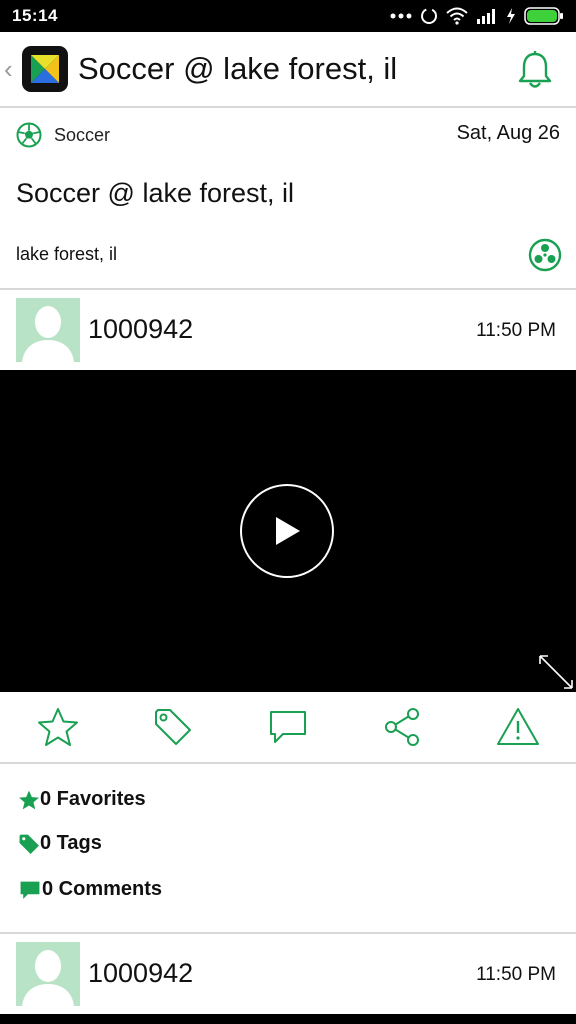 This screenshot has height=1024, width=576. I want to click on play-button, so click(287, 531).